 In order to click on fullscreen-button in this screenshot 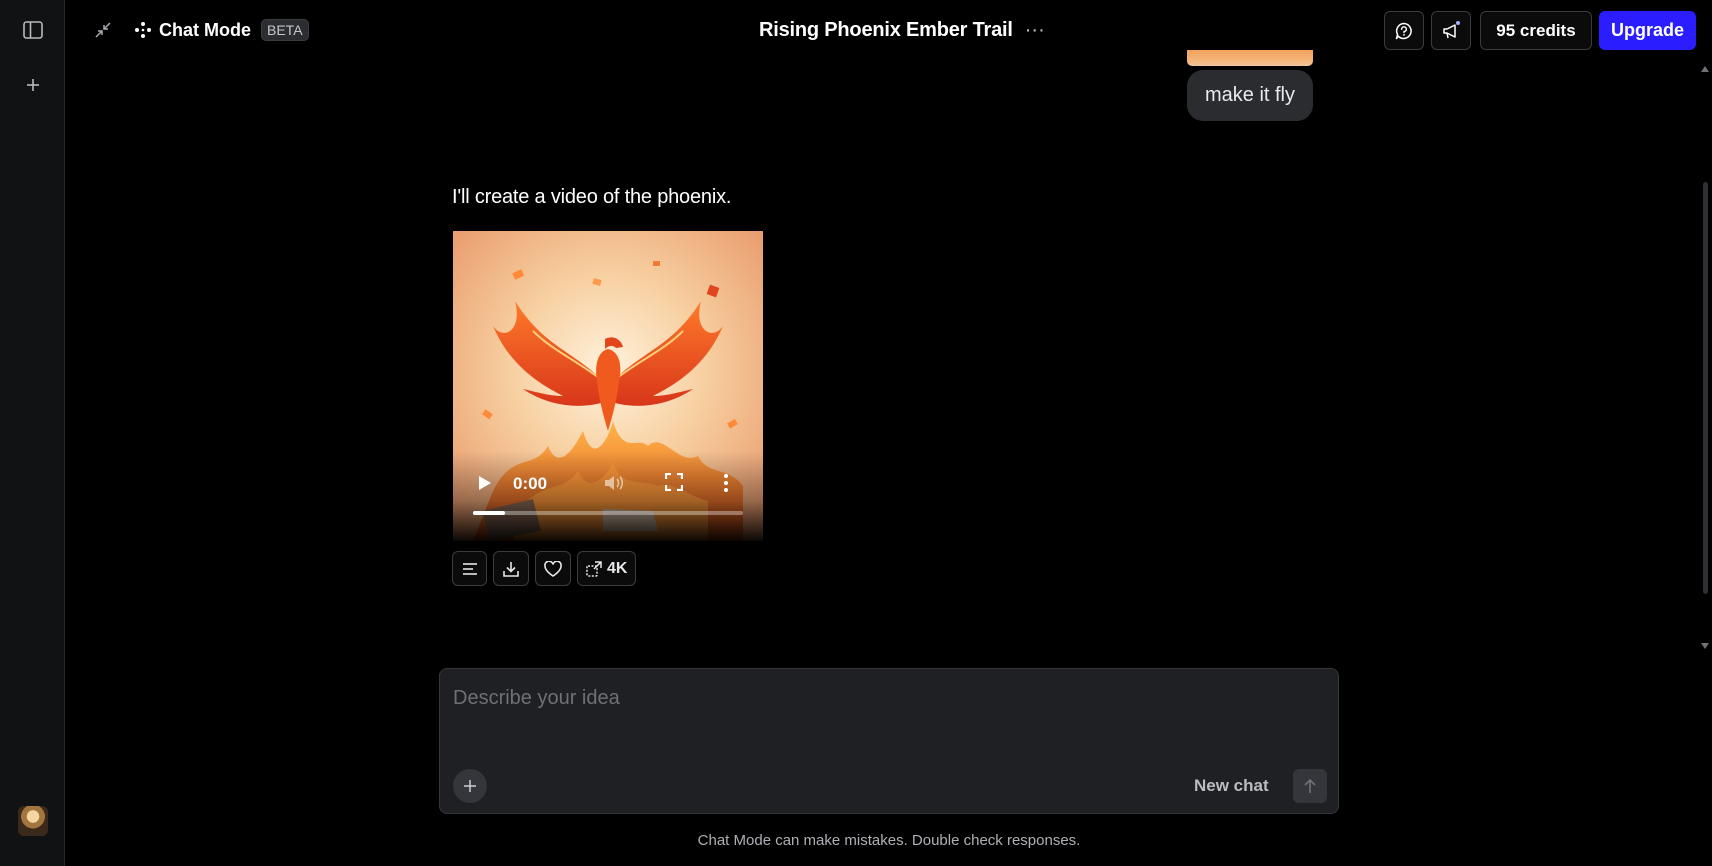, I will do `click(675, 482)`.